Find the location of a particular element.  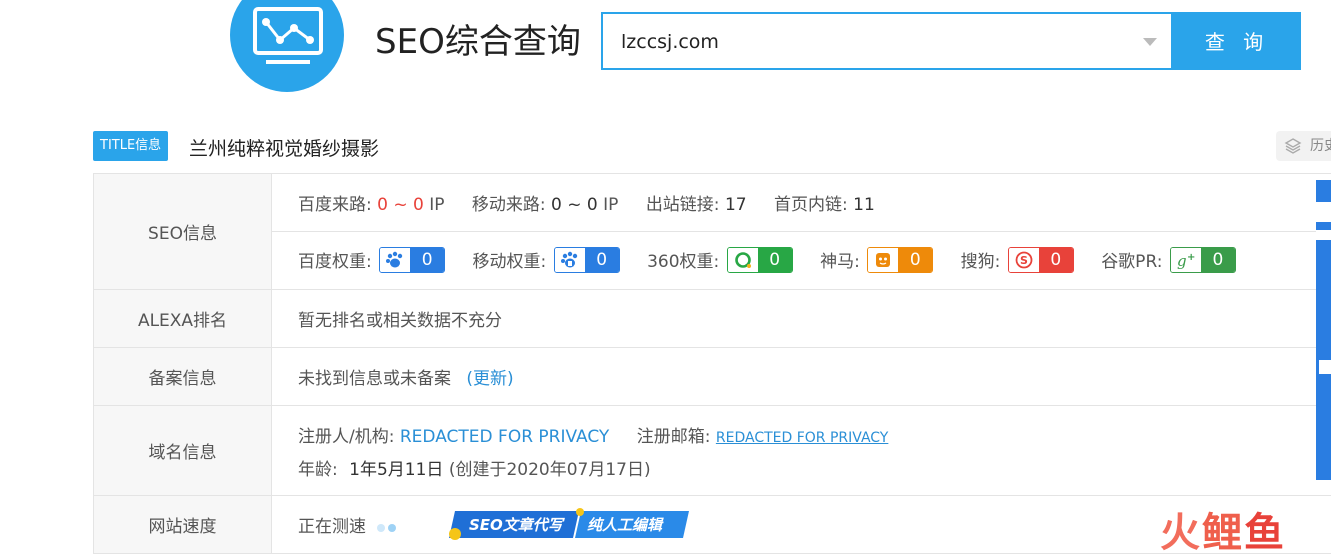

email-label: 注册邮箱: is located at coordinates (674, 437).